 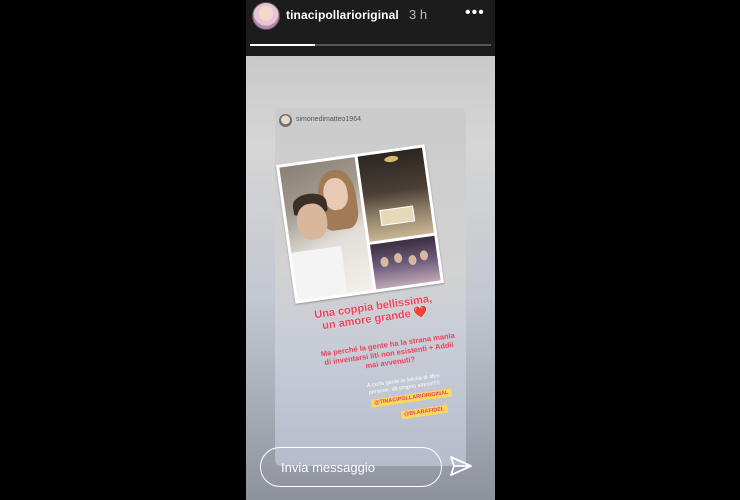 What do you see at coordinates (405, 262) in the screenshot?
I see `group-photo` at bounding box center [405, 262].